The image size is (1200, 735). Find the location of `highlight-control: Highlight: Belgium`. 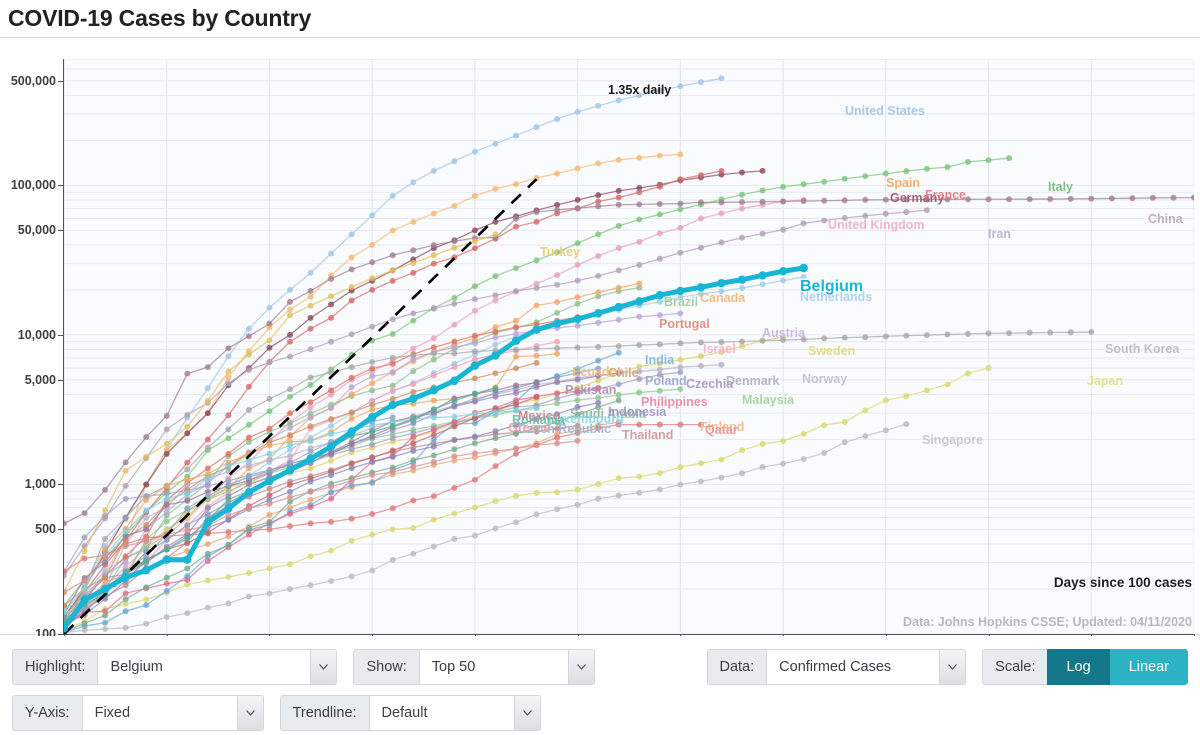

highlight-control: Highlight: Belgium is located at coordinates (175, 666).